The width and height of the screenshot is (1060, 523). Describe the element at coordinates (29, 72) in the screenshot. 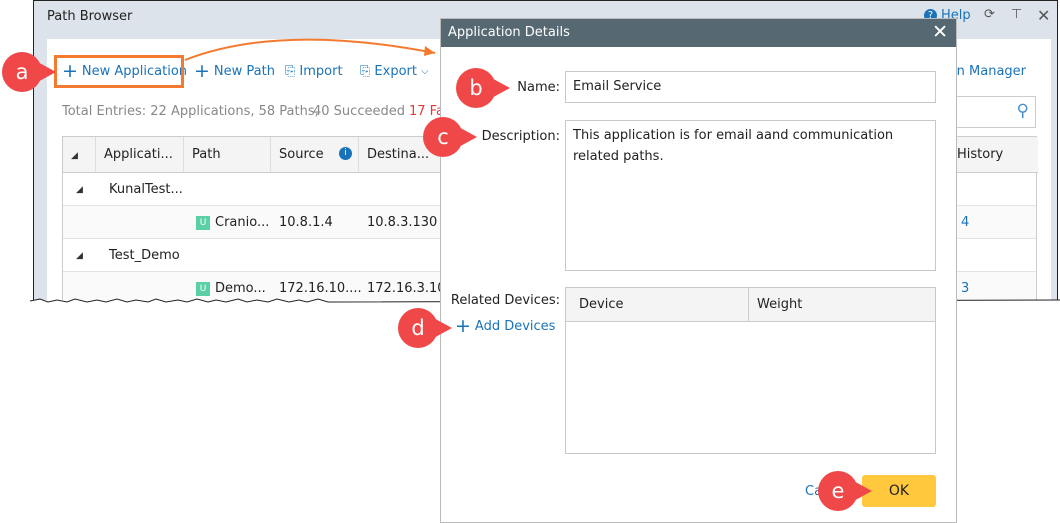

I see `callout-a: a` at that location.